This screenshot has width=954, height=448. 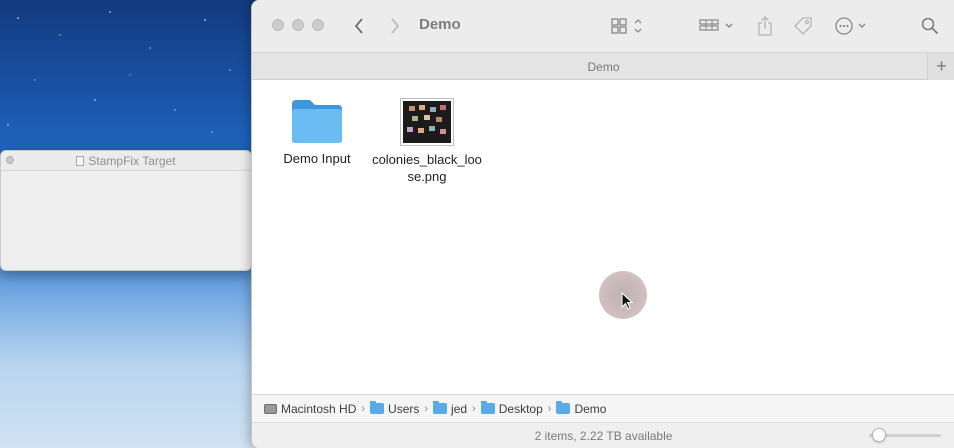 What do you see at coordinates (581, 408) in the screenshot?
I see `path-demo: Demo` at bounding box center [581, 408].